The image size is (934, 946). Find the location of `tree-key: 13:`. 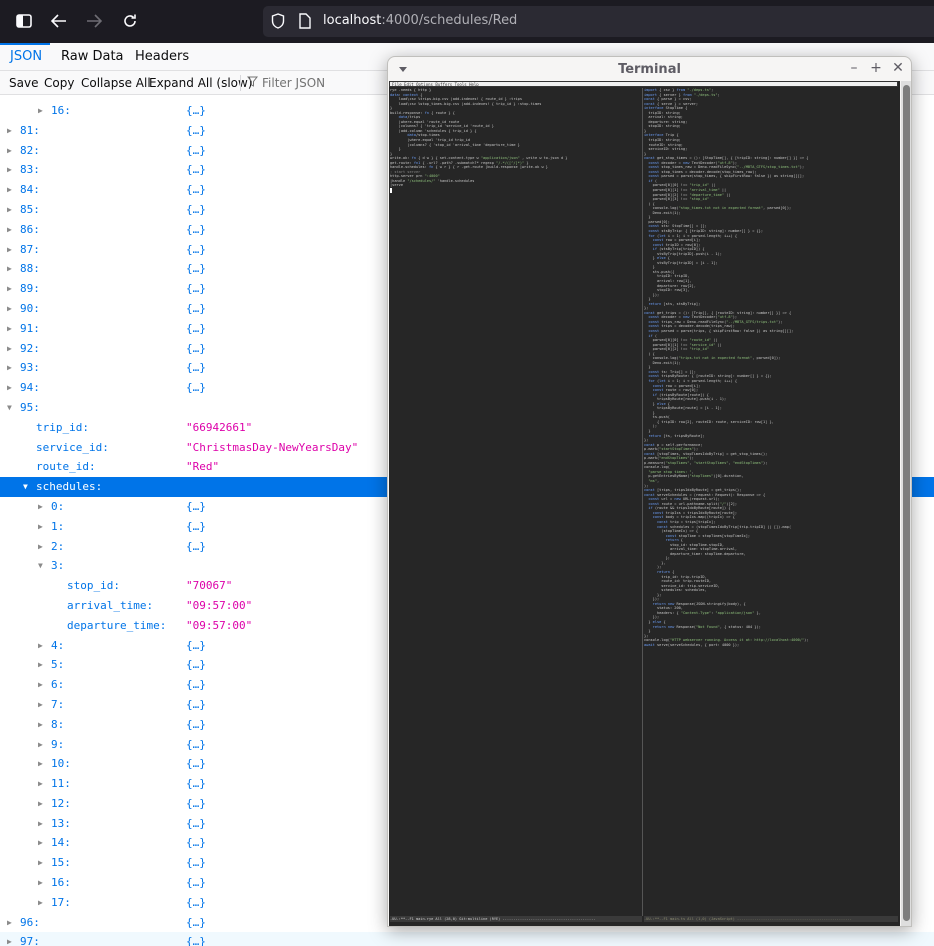

tree-key: 13: is located at coordinates (61, 823).